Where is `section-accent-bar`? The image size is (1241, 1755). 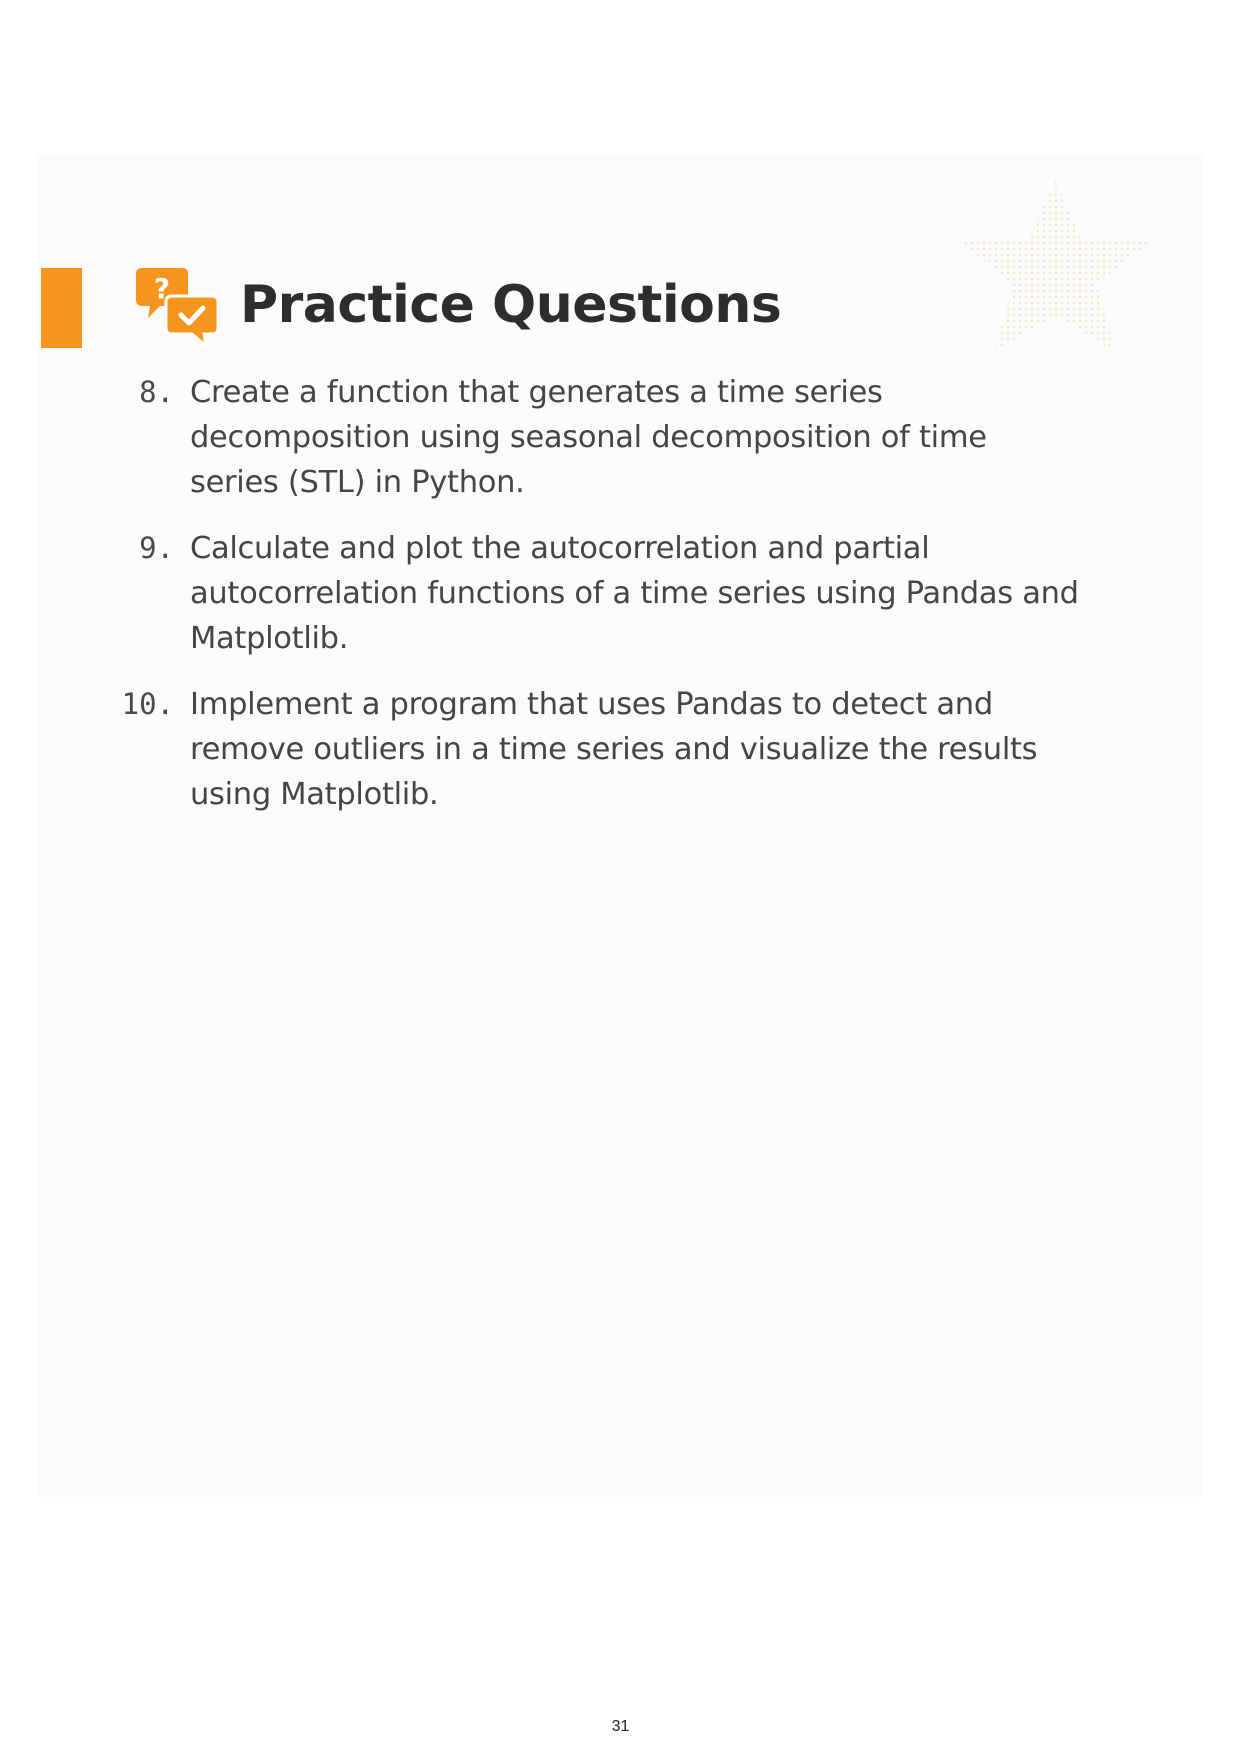
section-accent-bar is located at coordinates (61, 308).